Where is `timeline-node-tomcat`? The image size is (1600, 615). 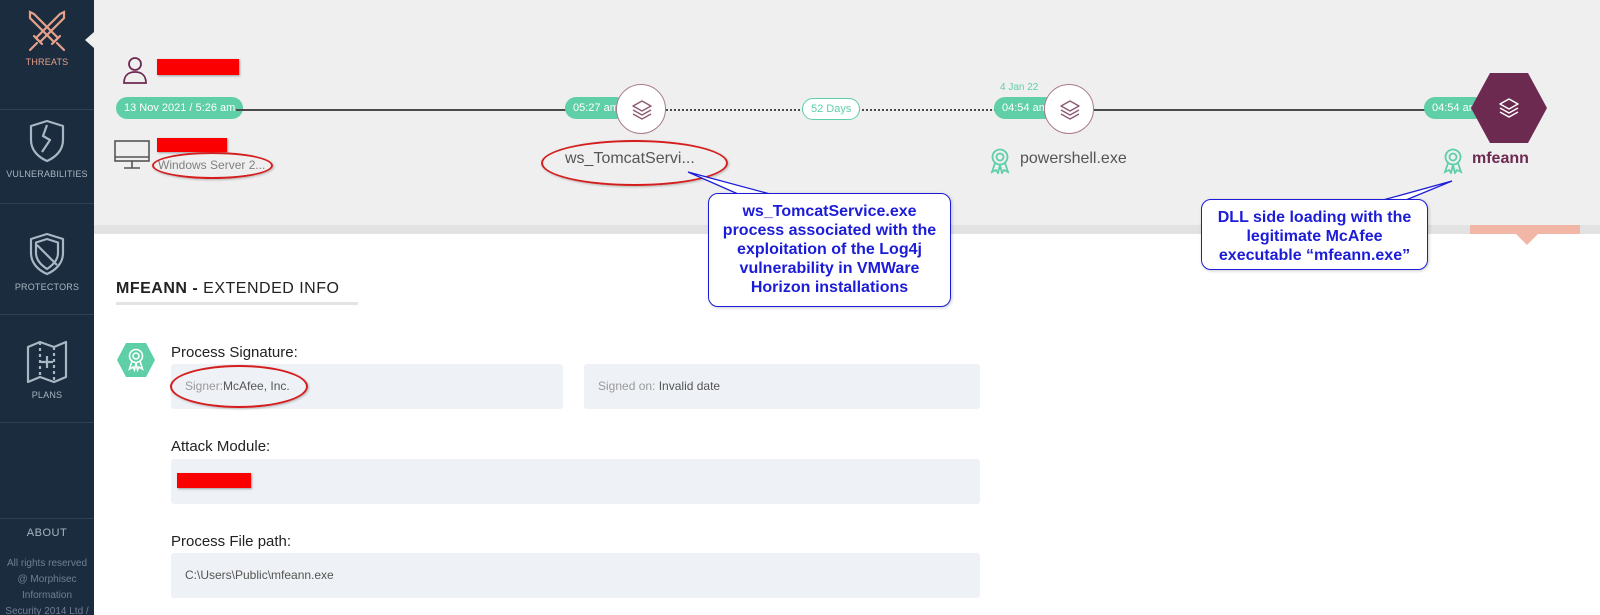 timeline-node-tomcat is located at coordinates (641, 109).